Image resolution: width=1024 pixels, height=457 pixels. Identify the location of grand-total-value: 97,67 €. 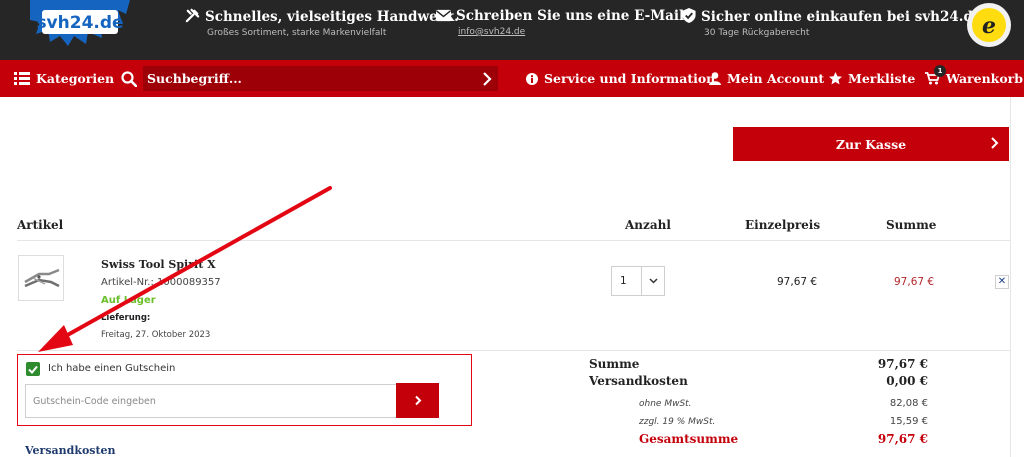
(902, 439).